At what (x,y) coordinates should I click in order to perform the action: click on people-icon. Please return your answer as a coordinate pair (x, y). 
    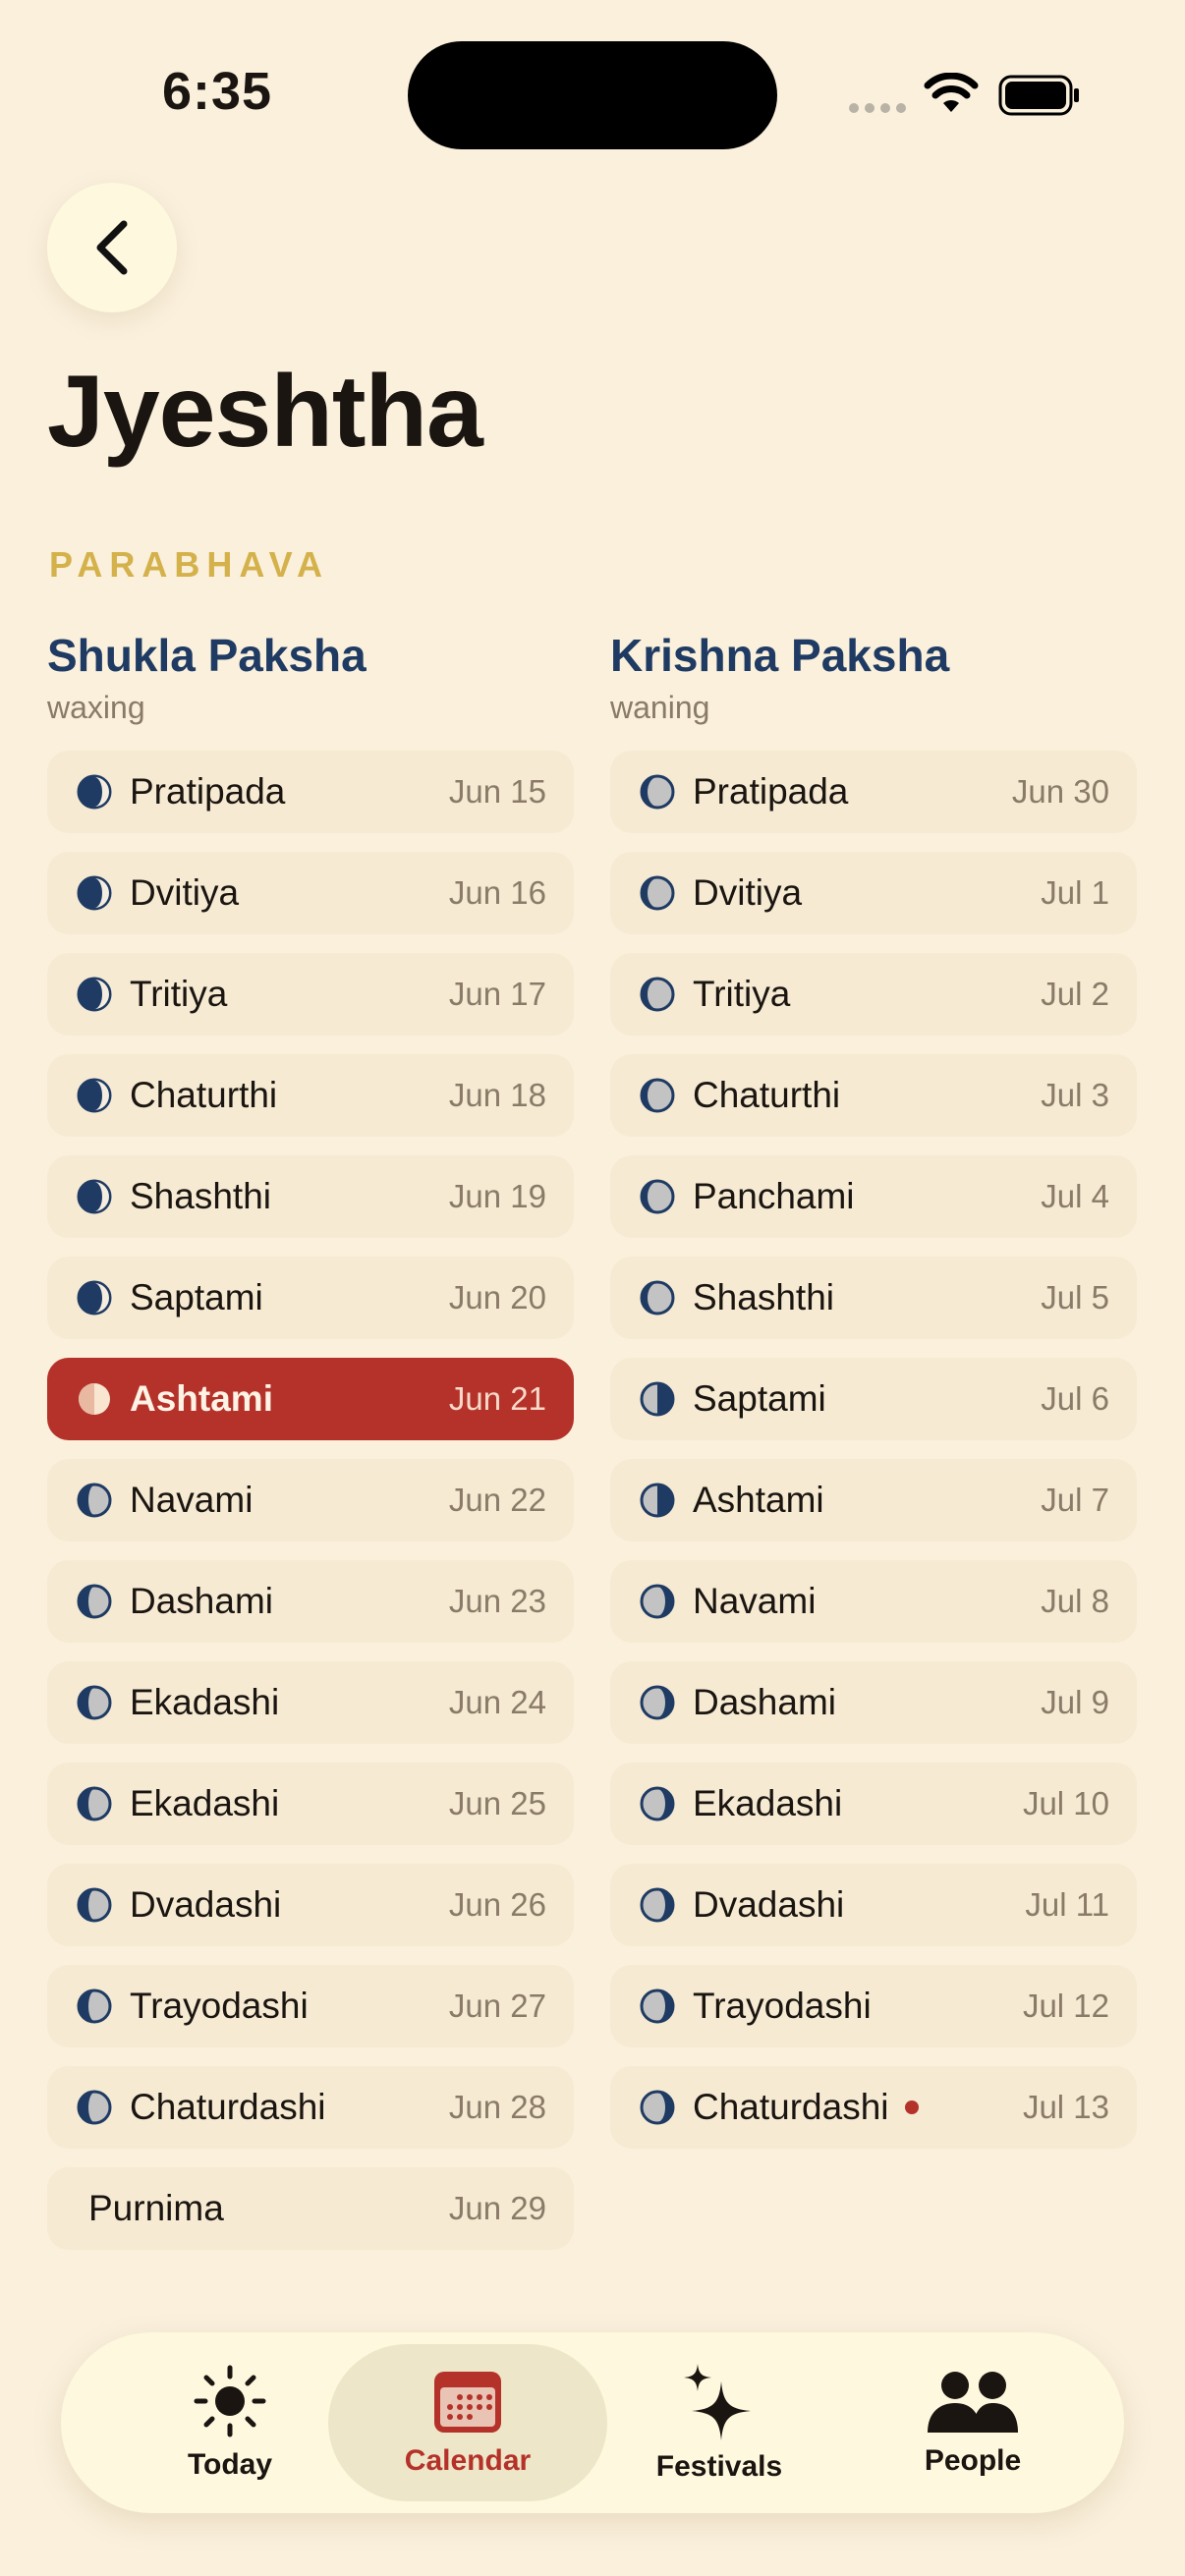
    Looking at the image, I should click on (973, 2402).